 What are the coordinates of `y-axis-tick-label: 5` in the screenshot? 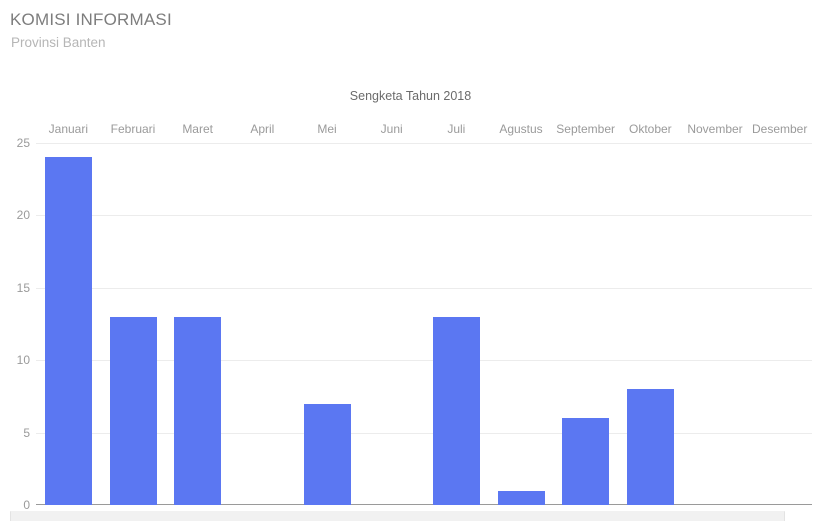 It's located at (26, 432).